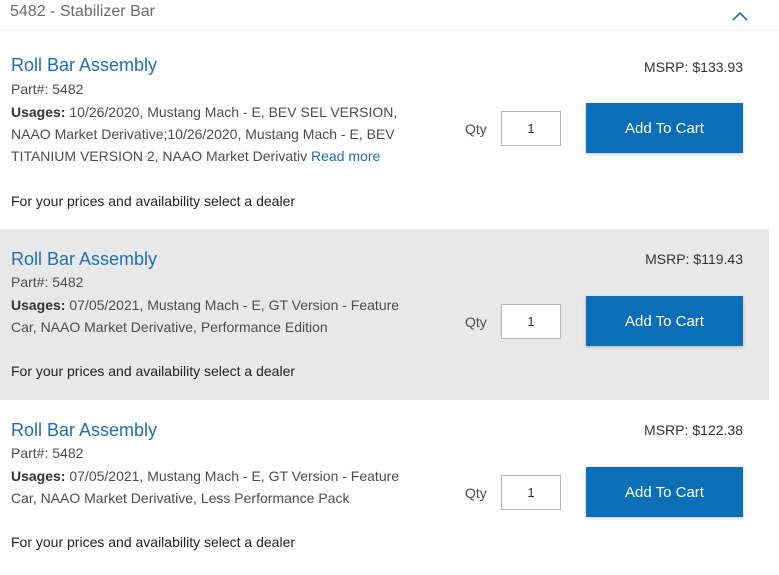 The image size is (779, 575). What do you see at coordinates (389, 15) in the screenshot?
I see `section-header: 5482 - Stabilizer Bar` at bounding box center [389, 15].